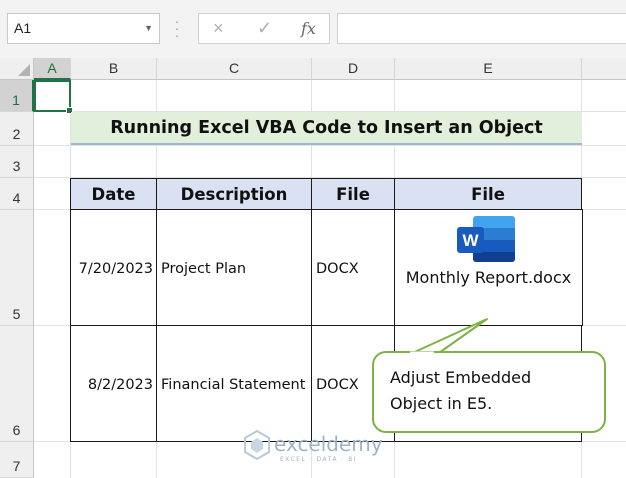  I want to click on callout-pointer-joint, so click(422, 353).